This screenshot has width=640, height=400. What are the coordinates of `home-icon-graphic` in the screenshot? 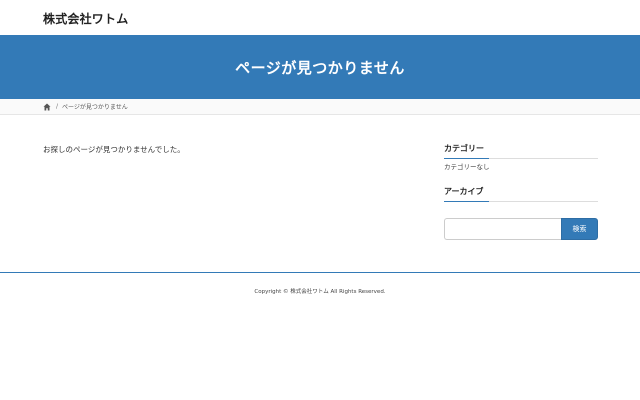 It's located at (47, 106).